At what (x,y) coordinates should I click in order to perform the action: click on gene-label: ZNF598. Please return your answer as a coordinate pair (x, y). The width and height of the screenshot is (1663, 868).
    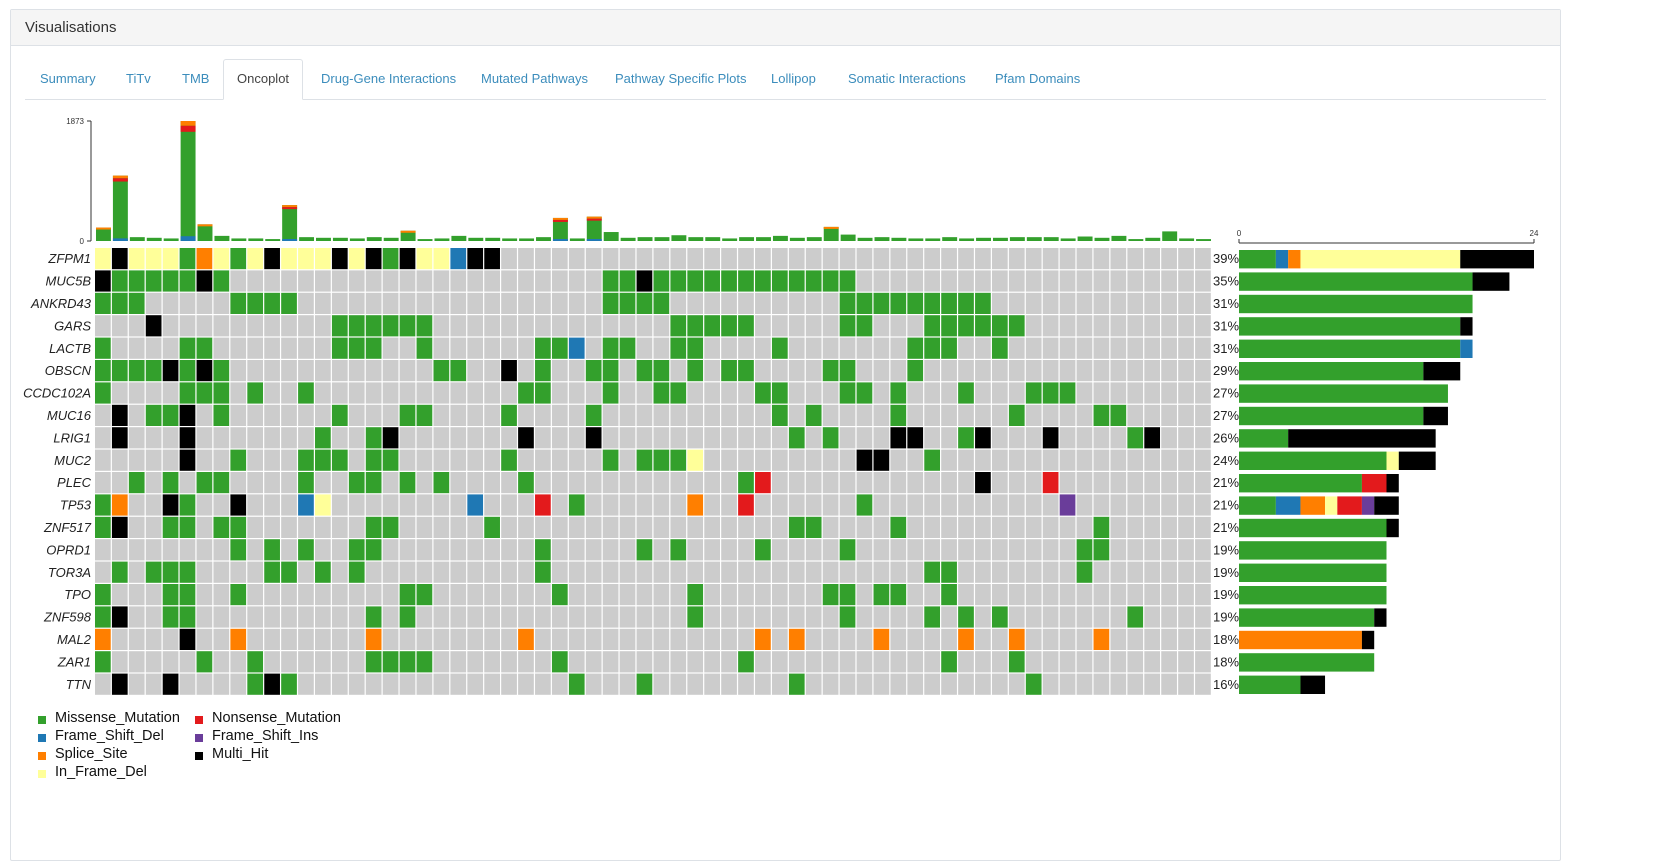
    Looking at the image, I should click on (67, 617).